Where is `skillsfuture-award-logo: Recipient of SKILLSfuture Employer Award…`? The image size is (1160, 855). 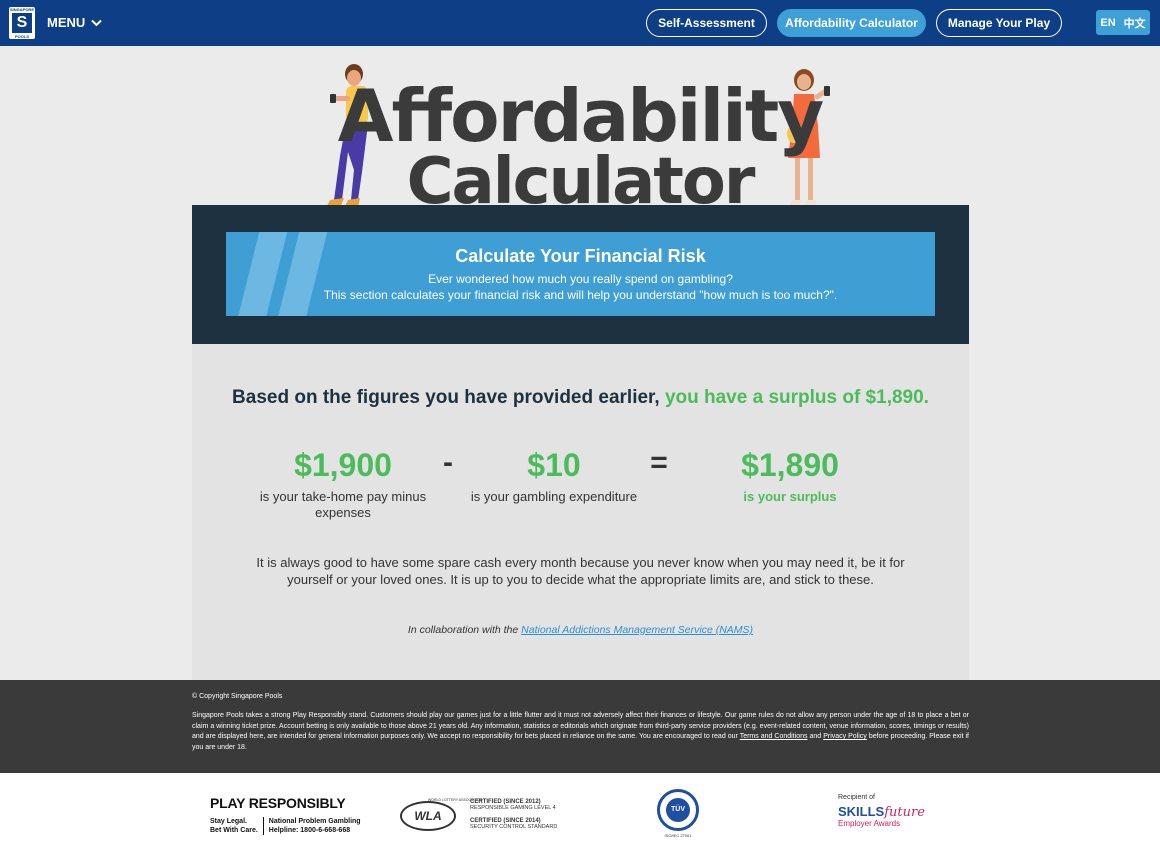 skillsfuture-award-logo: Recipient of SKILLSfuture Employer Award… is located at coordinates (883, 811).